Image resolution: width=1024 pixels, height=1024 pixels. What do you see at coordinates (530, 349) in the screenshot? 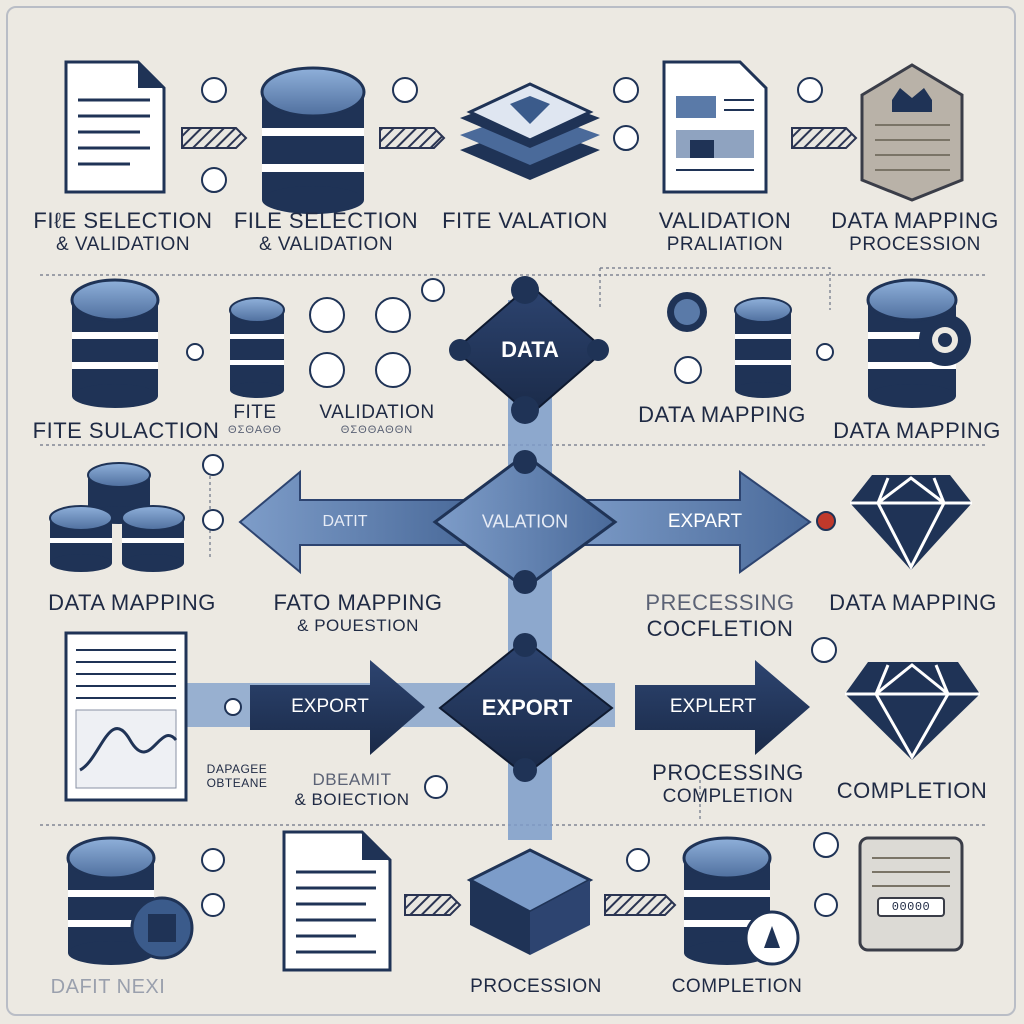
I see `diamond-data-label: DATA` at bounding box center [530, 349].